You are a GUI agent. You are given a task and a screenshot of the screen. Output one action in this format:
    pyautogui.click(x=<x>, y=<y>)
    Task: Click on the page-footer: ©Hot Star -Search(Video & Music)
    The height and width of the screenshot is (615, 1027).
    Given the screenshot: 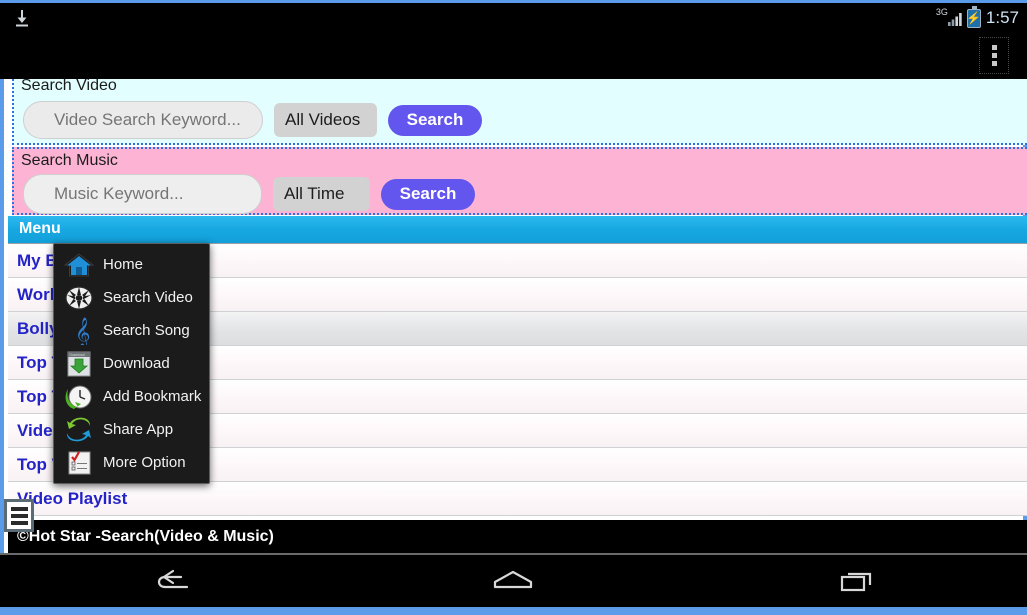 What is the action you would take?
    pyautogui.click(x=517, y=536)
    